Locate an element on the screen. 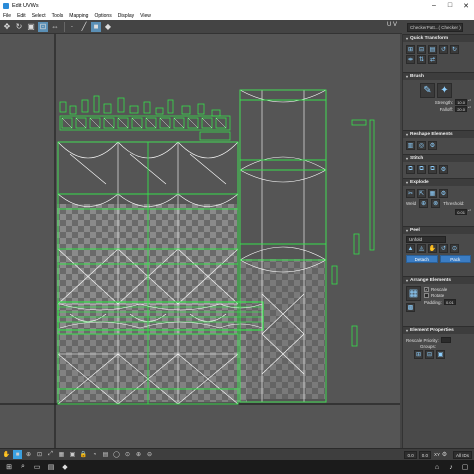 The width and height of the screenshot is (474, 474). rotate-icon: ↻ is located at coordinates (19, 27).